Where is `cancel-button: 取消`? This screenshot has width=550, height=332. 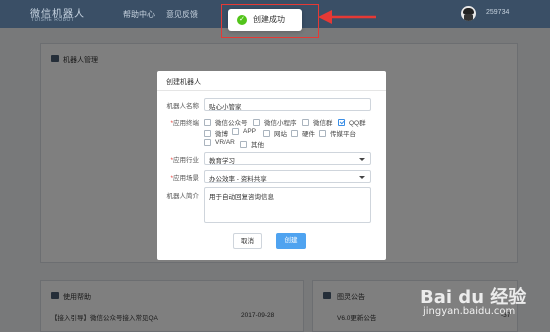 cancel-button: 取消 is located at coordinates (247, 241).